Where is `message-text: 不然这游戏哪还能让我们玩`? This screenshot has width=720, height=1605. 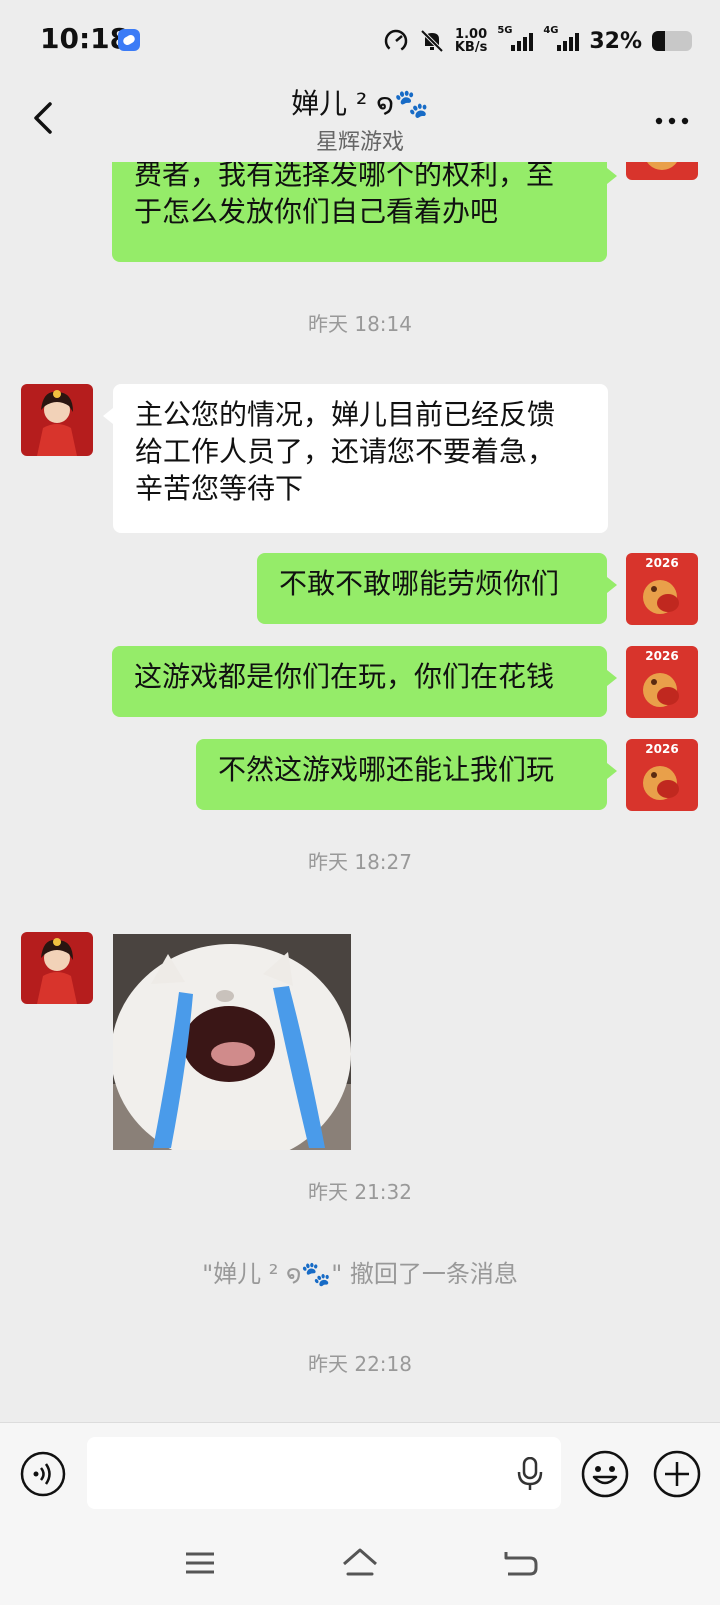
message-text: 不然这游戏哪还能让我们玩 is located at coordinates (386, 769).